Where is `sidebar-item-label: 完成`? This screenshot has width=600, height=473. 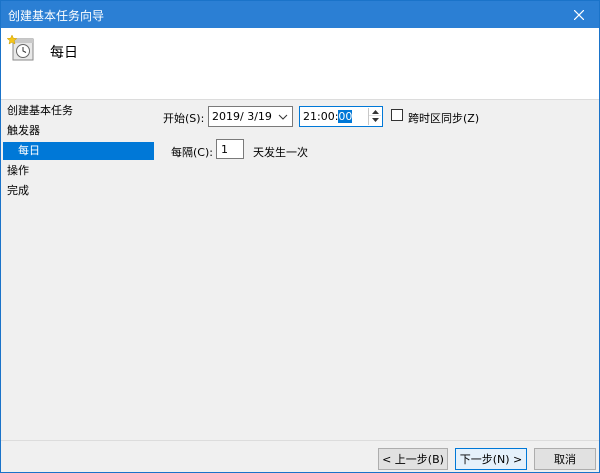
sidebar-item-label: 完成 is located at coordinates (18, 190).